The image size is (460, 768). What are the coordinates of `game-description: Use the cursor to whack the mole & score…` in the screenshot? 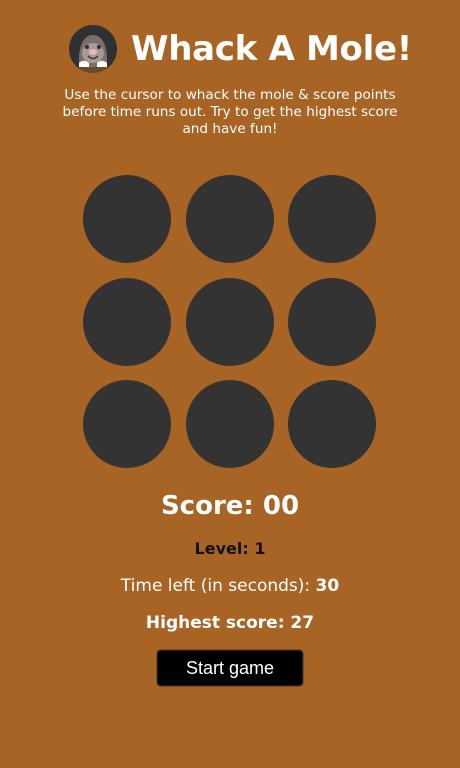 It's located at (230, 112).